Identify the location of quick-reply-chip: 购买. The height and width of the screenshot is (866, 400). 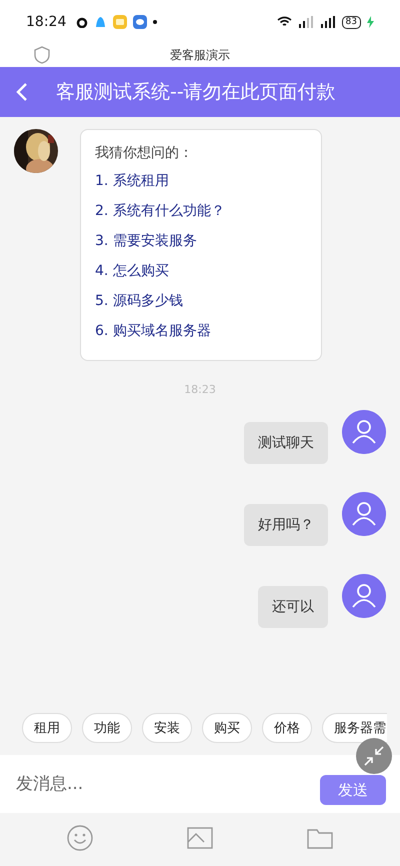
(227, 728).